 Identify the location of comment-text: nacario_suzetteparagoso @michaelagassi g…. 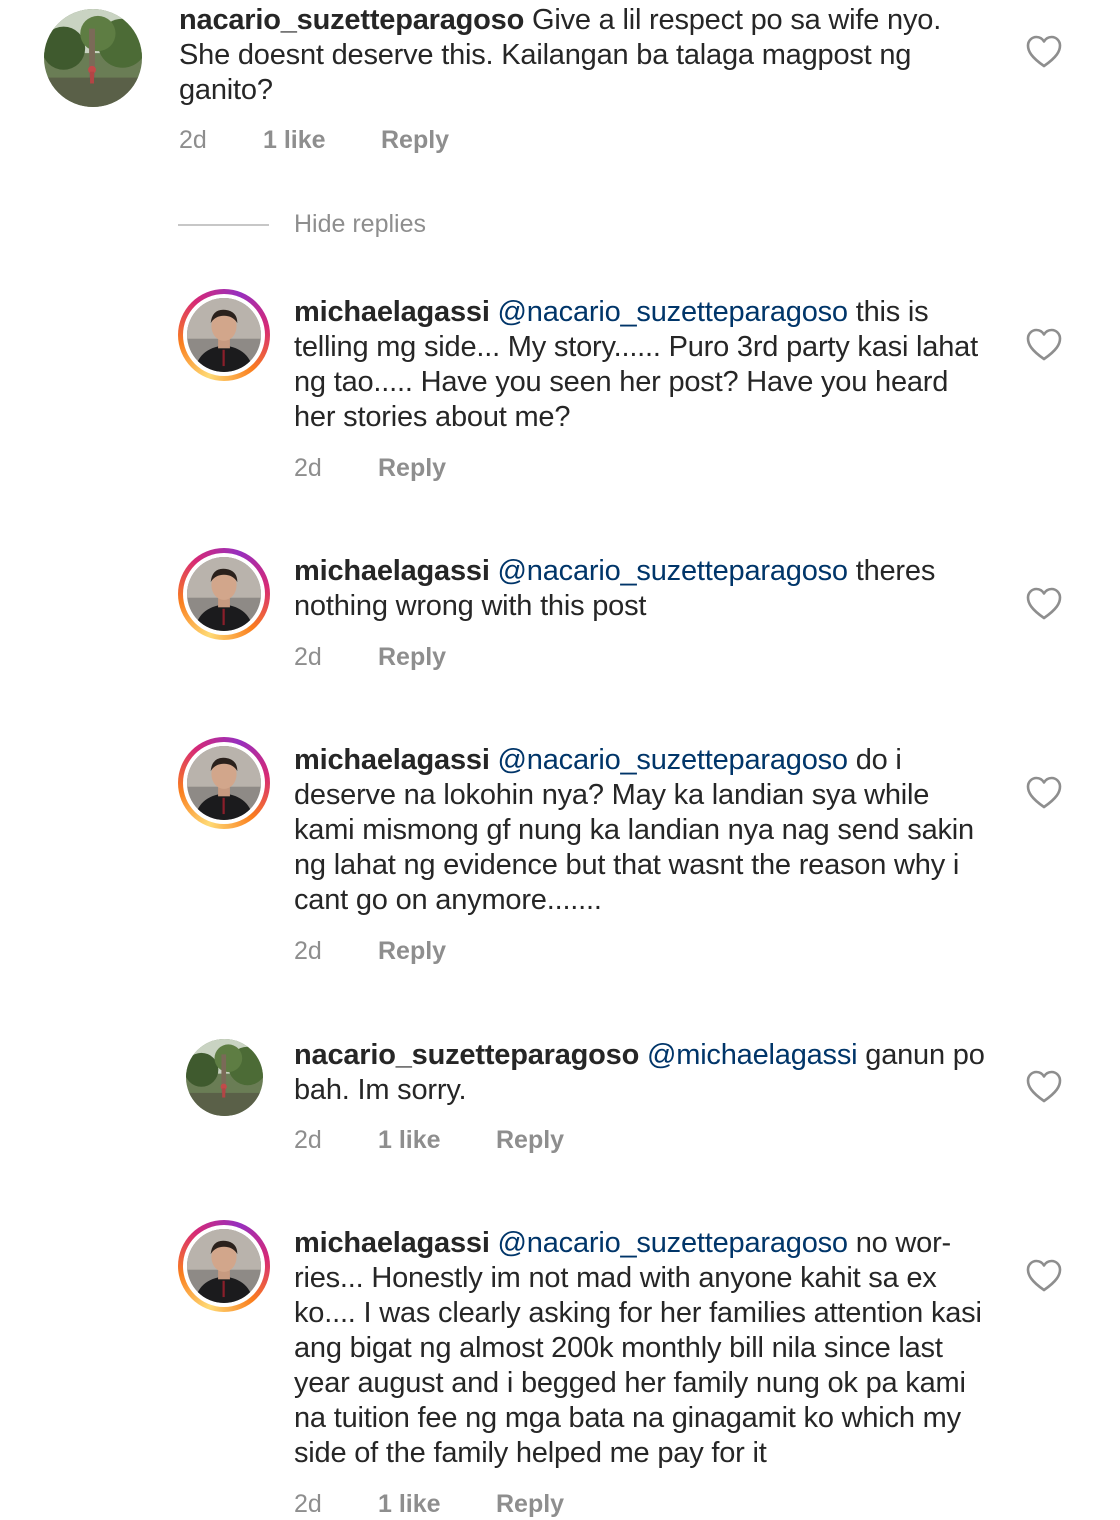
(644, 1073).